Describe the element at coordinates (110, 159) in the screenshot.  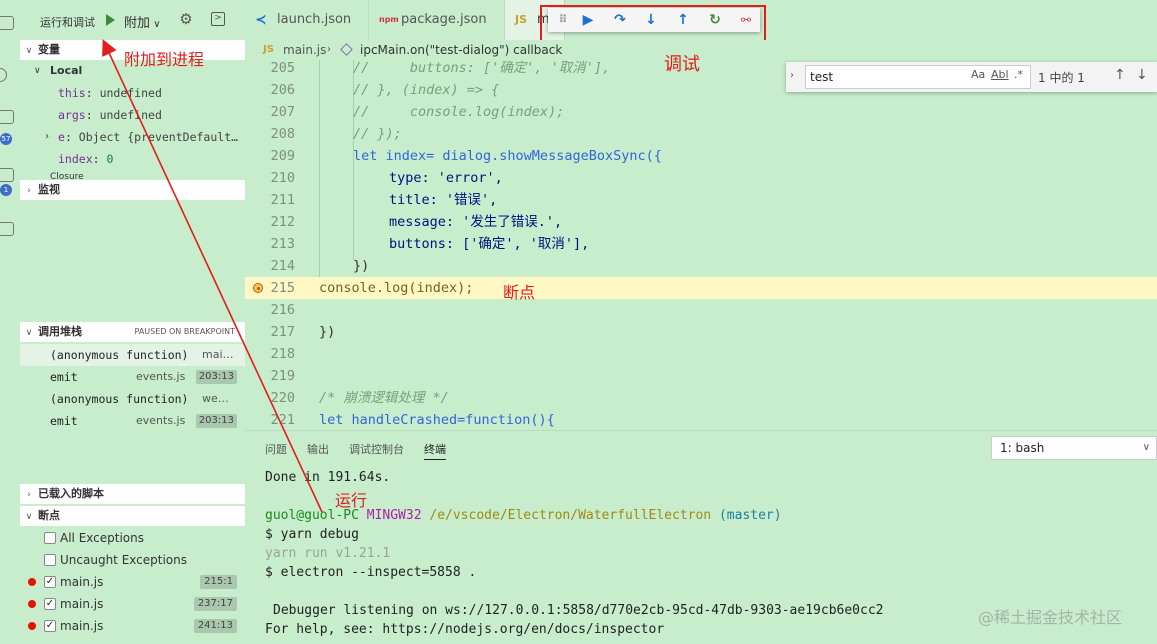
I see `variable-value: 0` at that location.